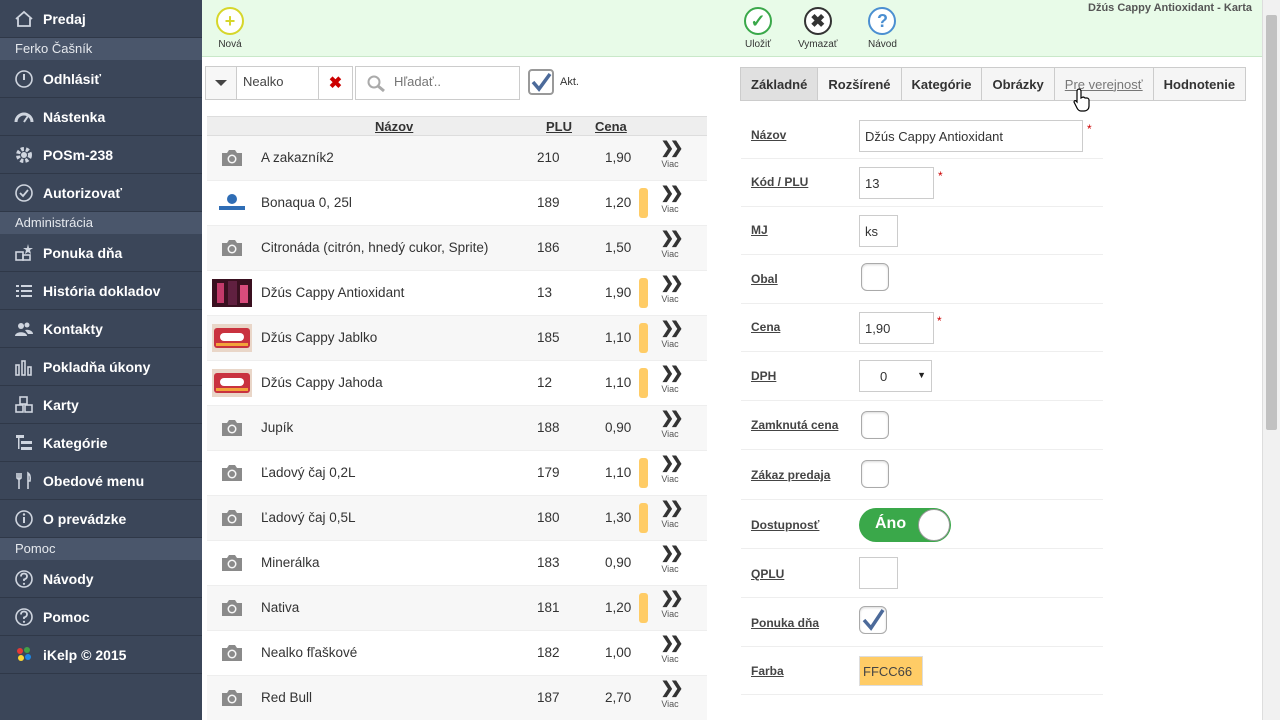 The height and width of the screenshot is (720, 1280). What do you see at coordinates (670, 209) in the screenshot?
I see `more-label: Viac` at bounding box center [670, 209].